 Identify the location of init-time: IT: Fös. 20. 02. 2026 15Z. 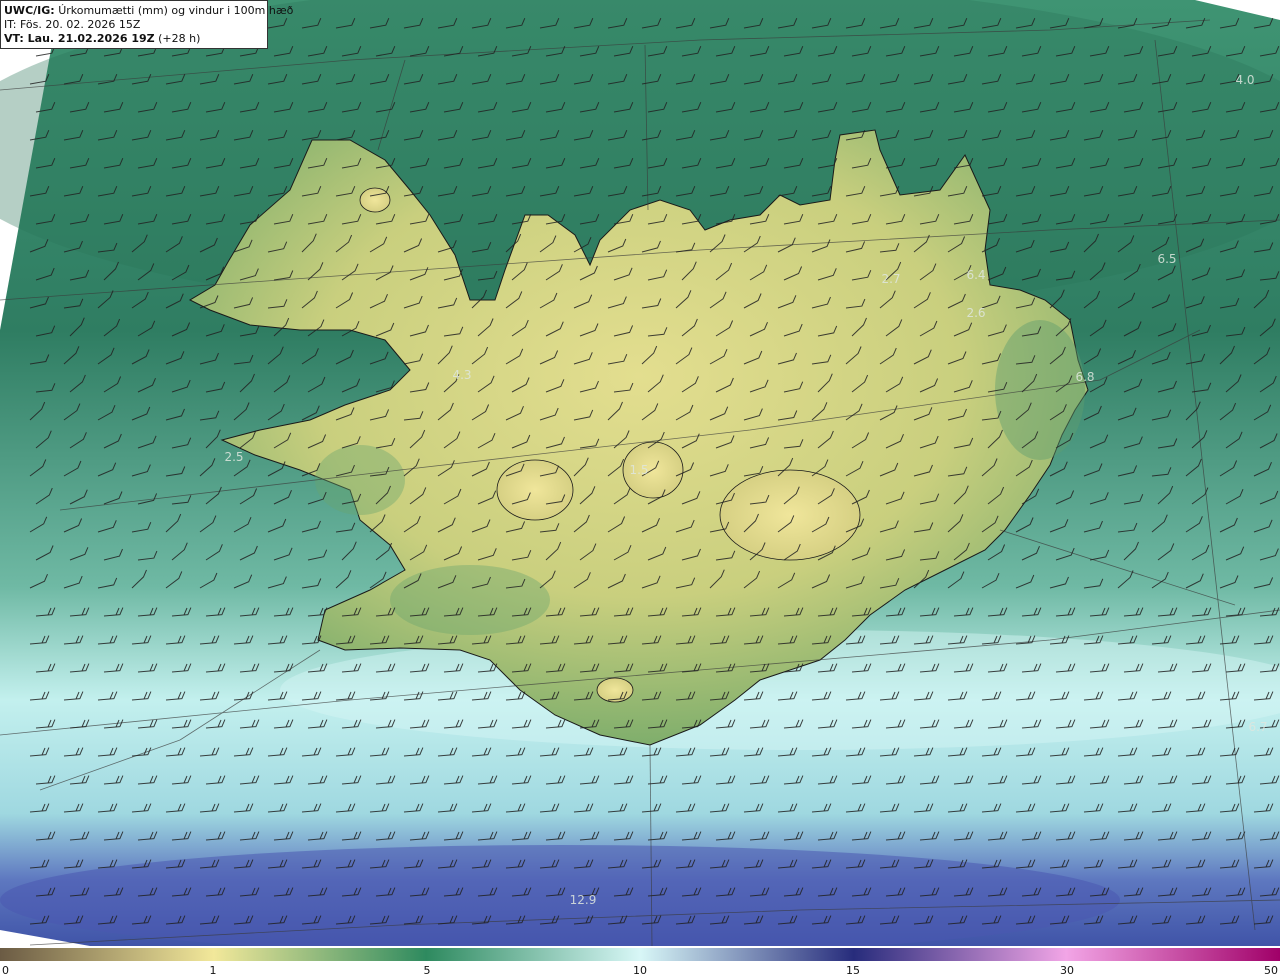
(72, 24).